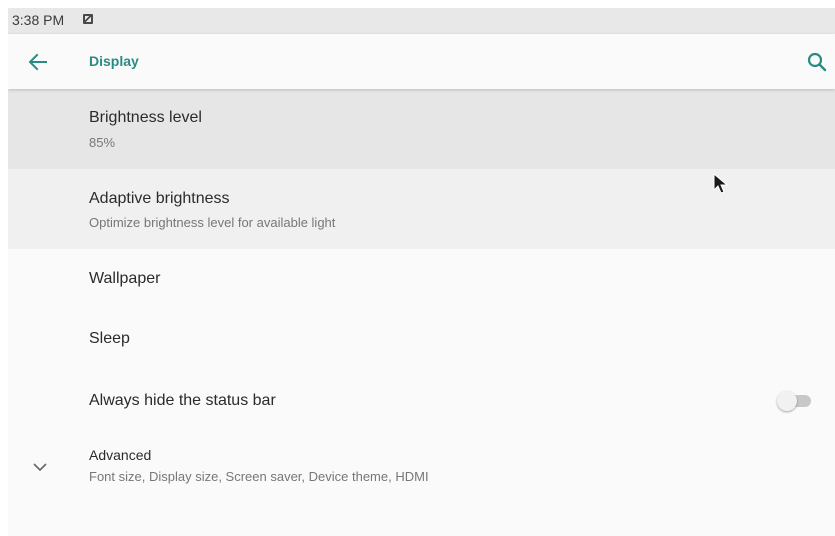  I want to click on image-notification-icon, so click(88, 19).